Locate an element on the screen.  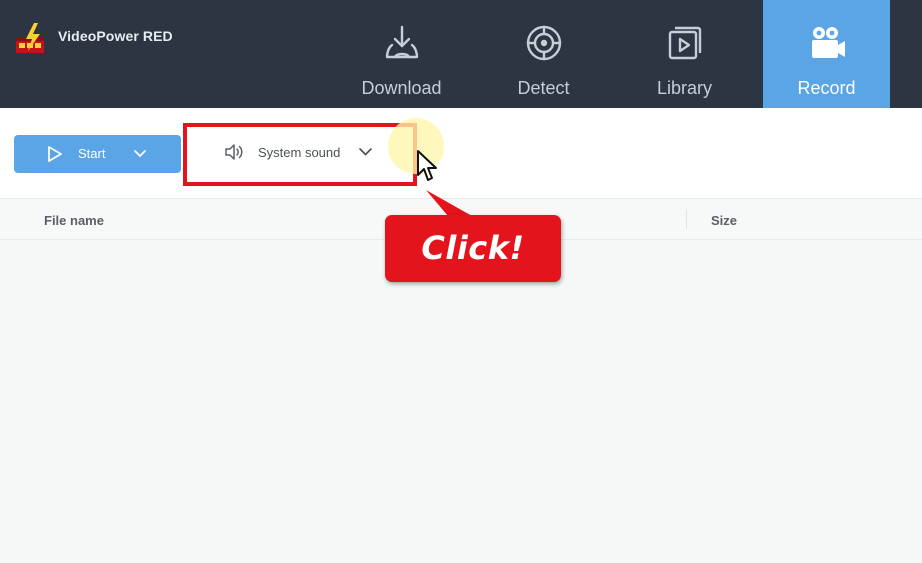
tab-library-label: Library is located at coordinates (684, 88).